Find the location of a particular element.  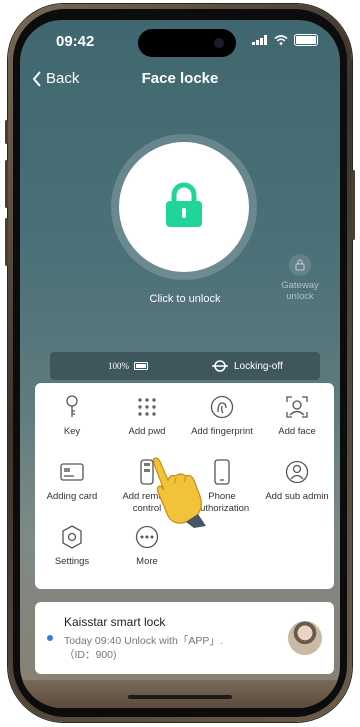

lock-info-strip: 100% Locking-off is located at coordinates (185, 366).